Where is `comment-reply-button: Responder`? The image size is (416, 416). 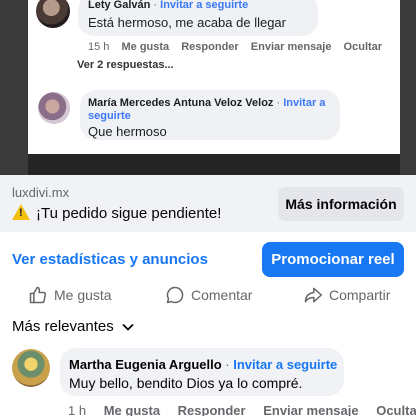 comment-reply-button: Responder is located at coordinates (212, 409).